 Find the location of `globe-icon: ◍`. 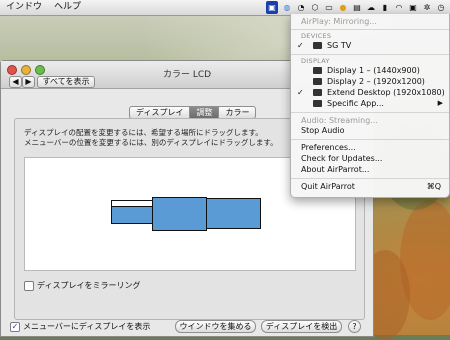

globe-icon: ◍ is located at coordinates (287, 8).